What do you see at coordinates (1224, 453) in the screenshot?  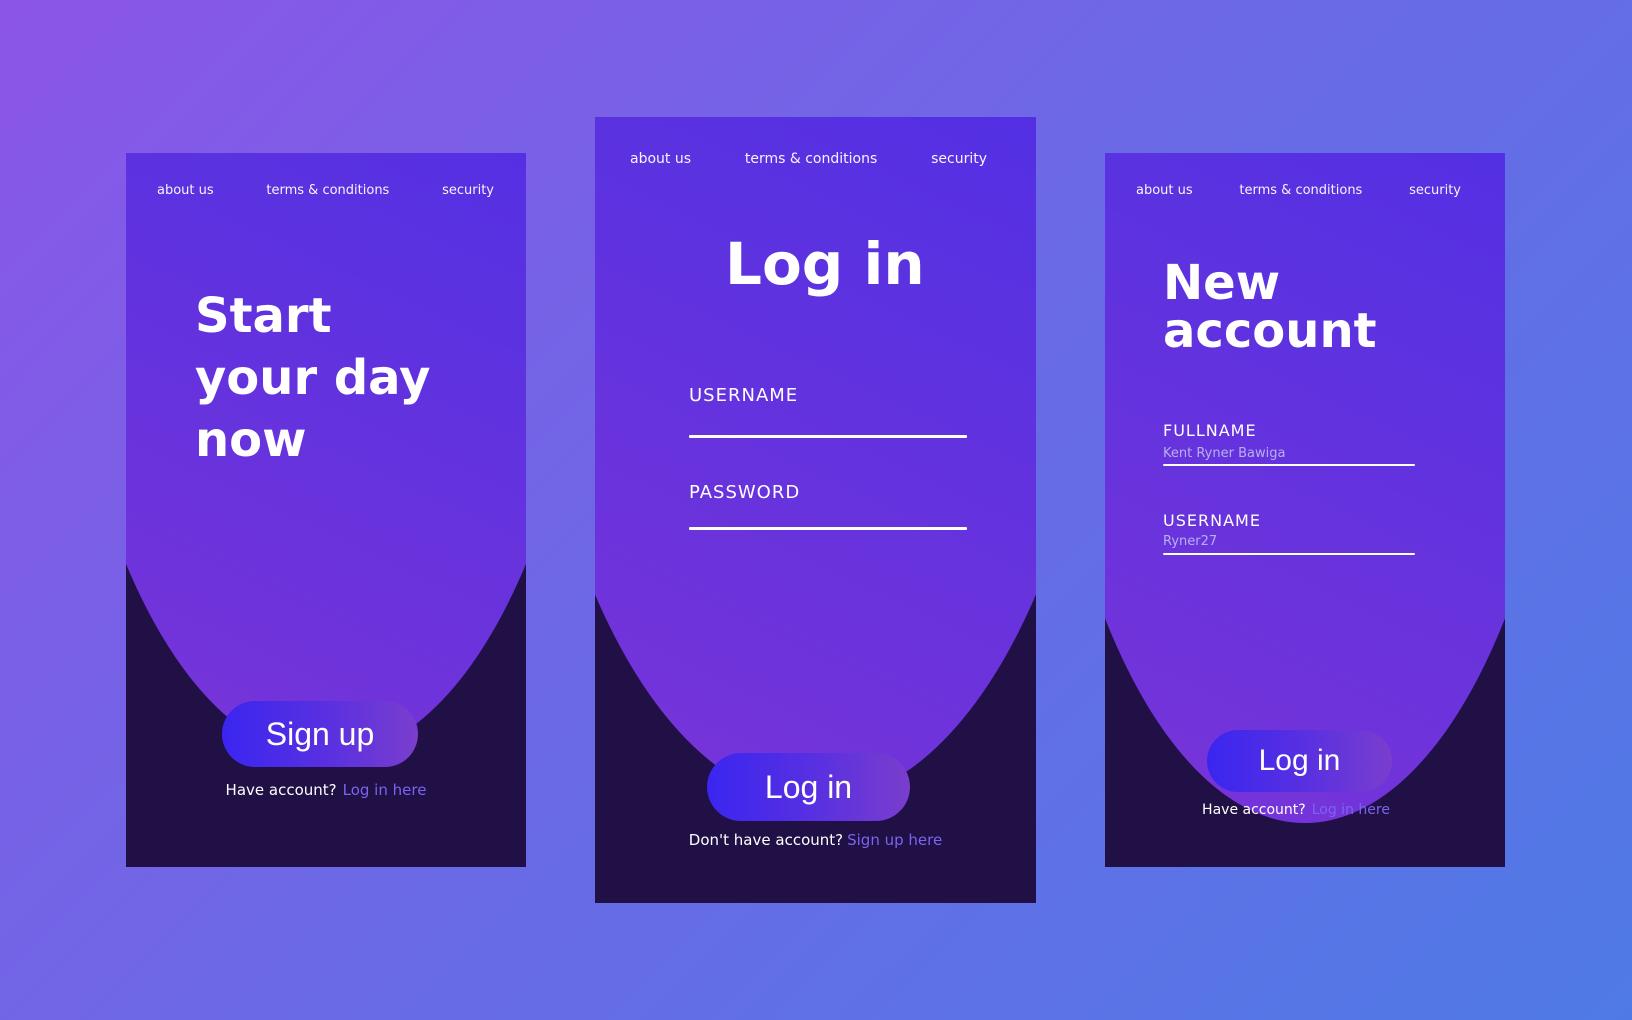 I see `fullname-input: Kent Ryner Bawiga` at bounding box center [1224, 453].